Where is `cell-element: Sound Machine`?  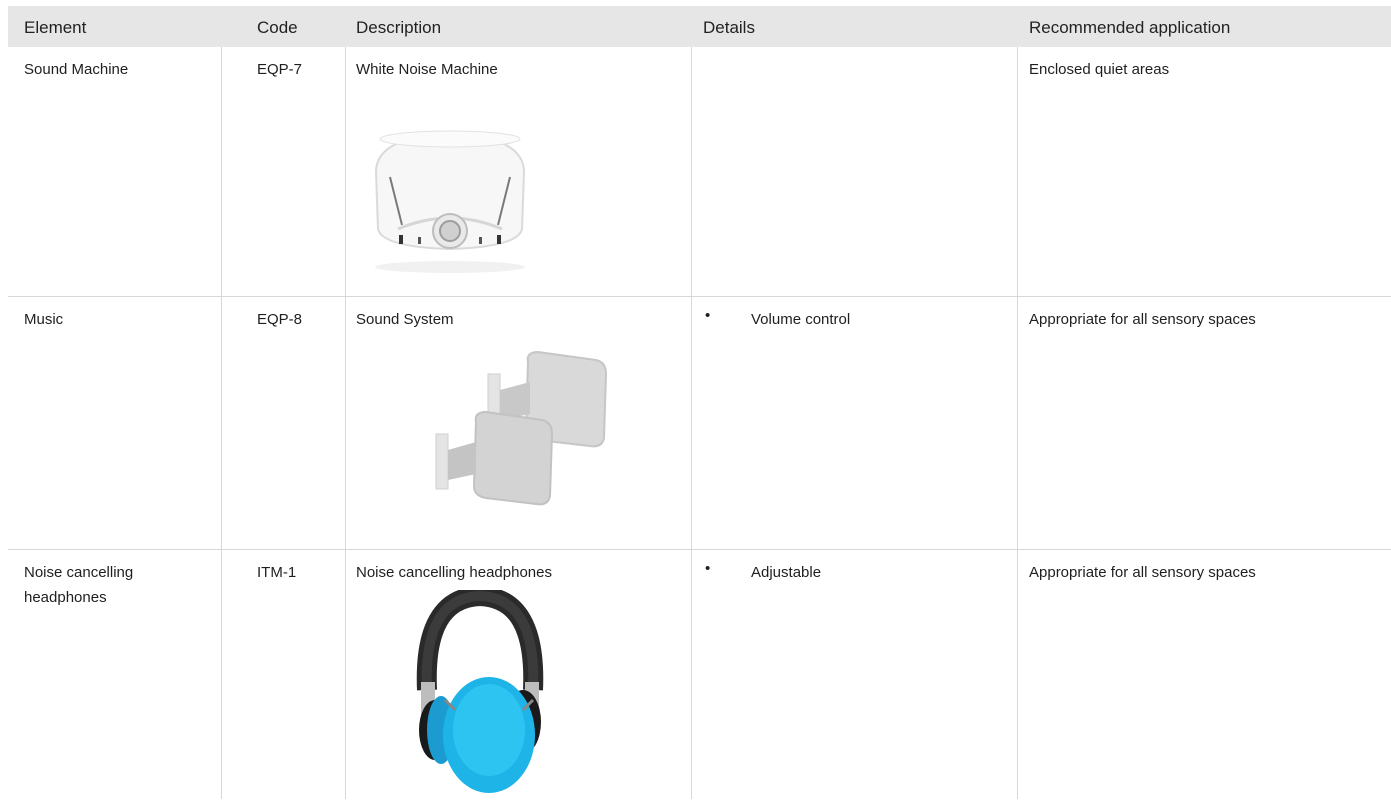 cell-element: Sound Machine is located at coordinates (76, 69).